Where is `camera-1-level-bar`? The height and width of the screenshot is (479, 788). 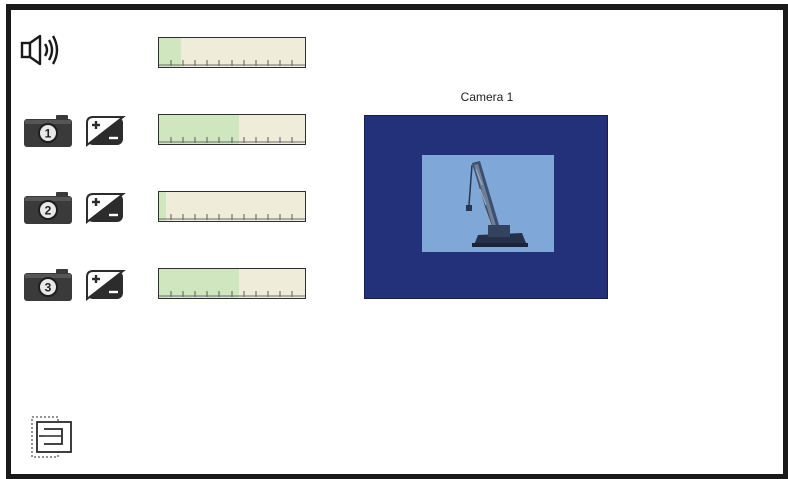 camera-1-level-bar is located at coordinates (232, 129).